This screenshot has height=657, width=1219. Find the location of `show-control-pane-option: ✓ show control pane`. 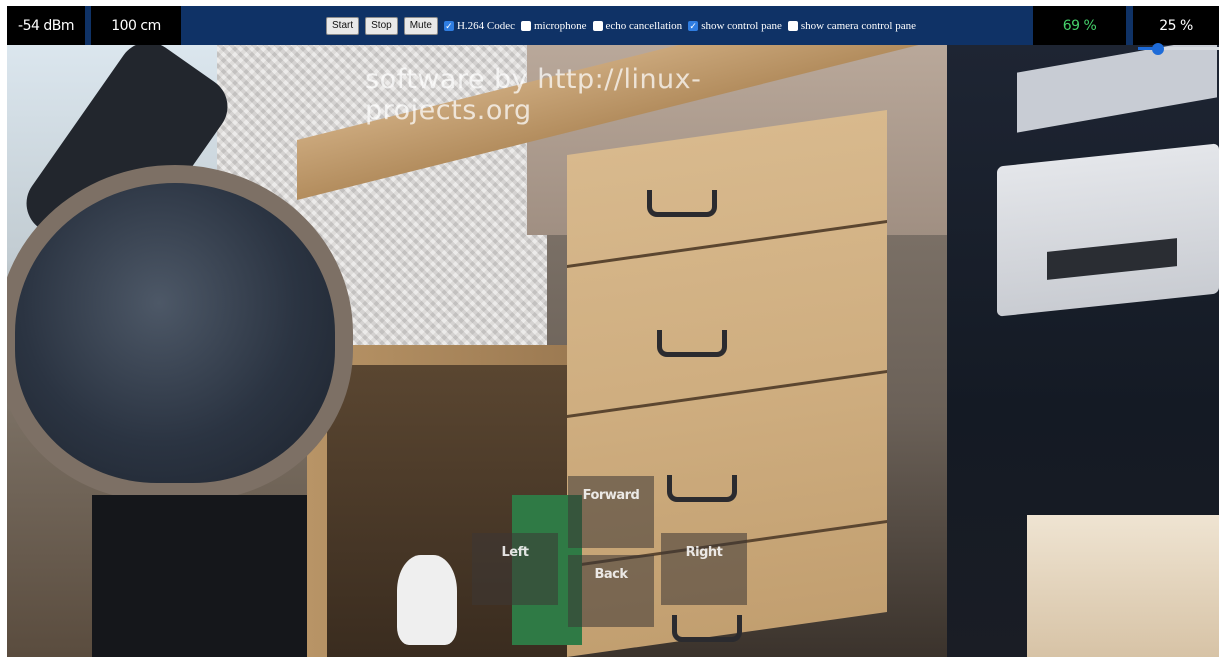

show-control-pane-option: ✓ show control pane is located at coordinates (735, 26).